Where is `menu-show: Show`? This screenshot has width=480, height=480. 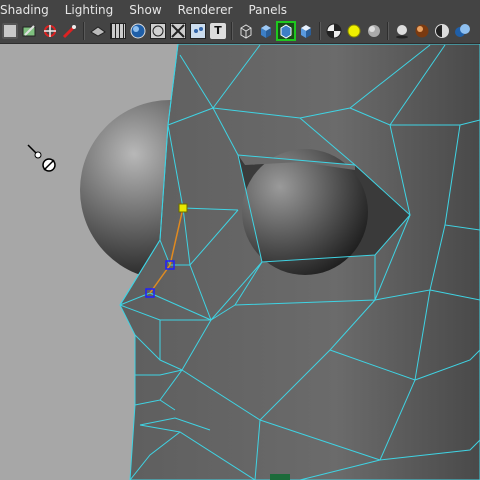 menu-show: Show is located at coordinates (145, 10).